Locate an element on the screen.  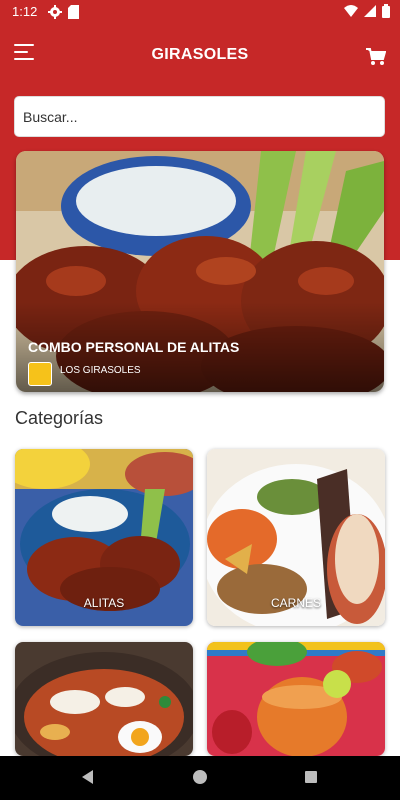
signal-icon is located at coordinates (370, 11).